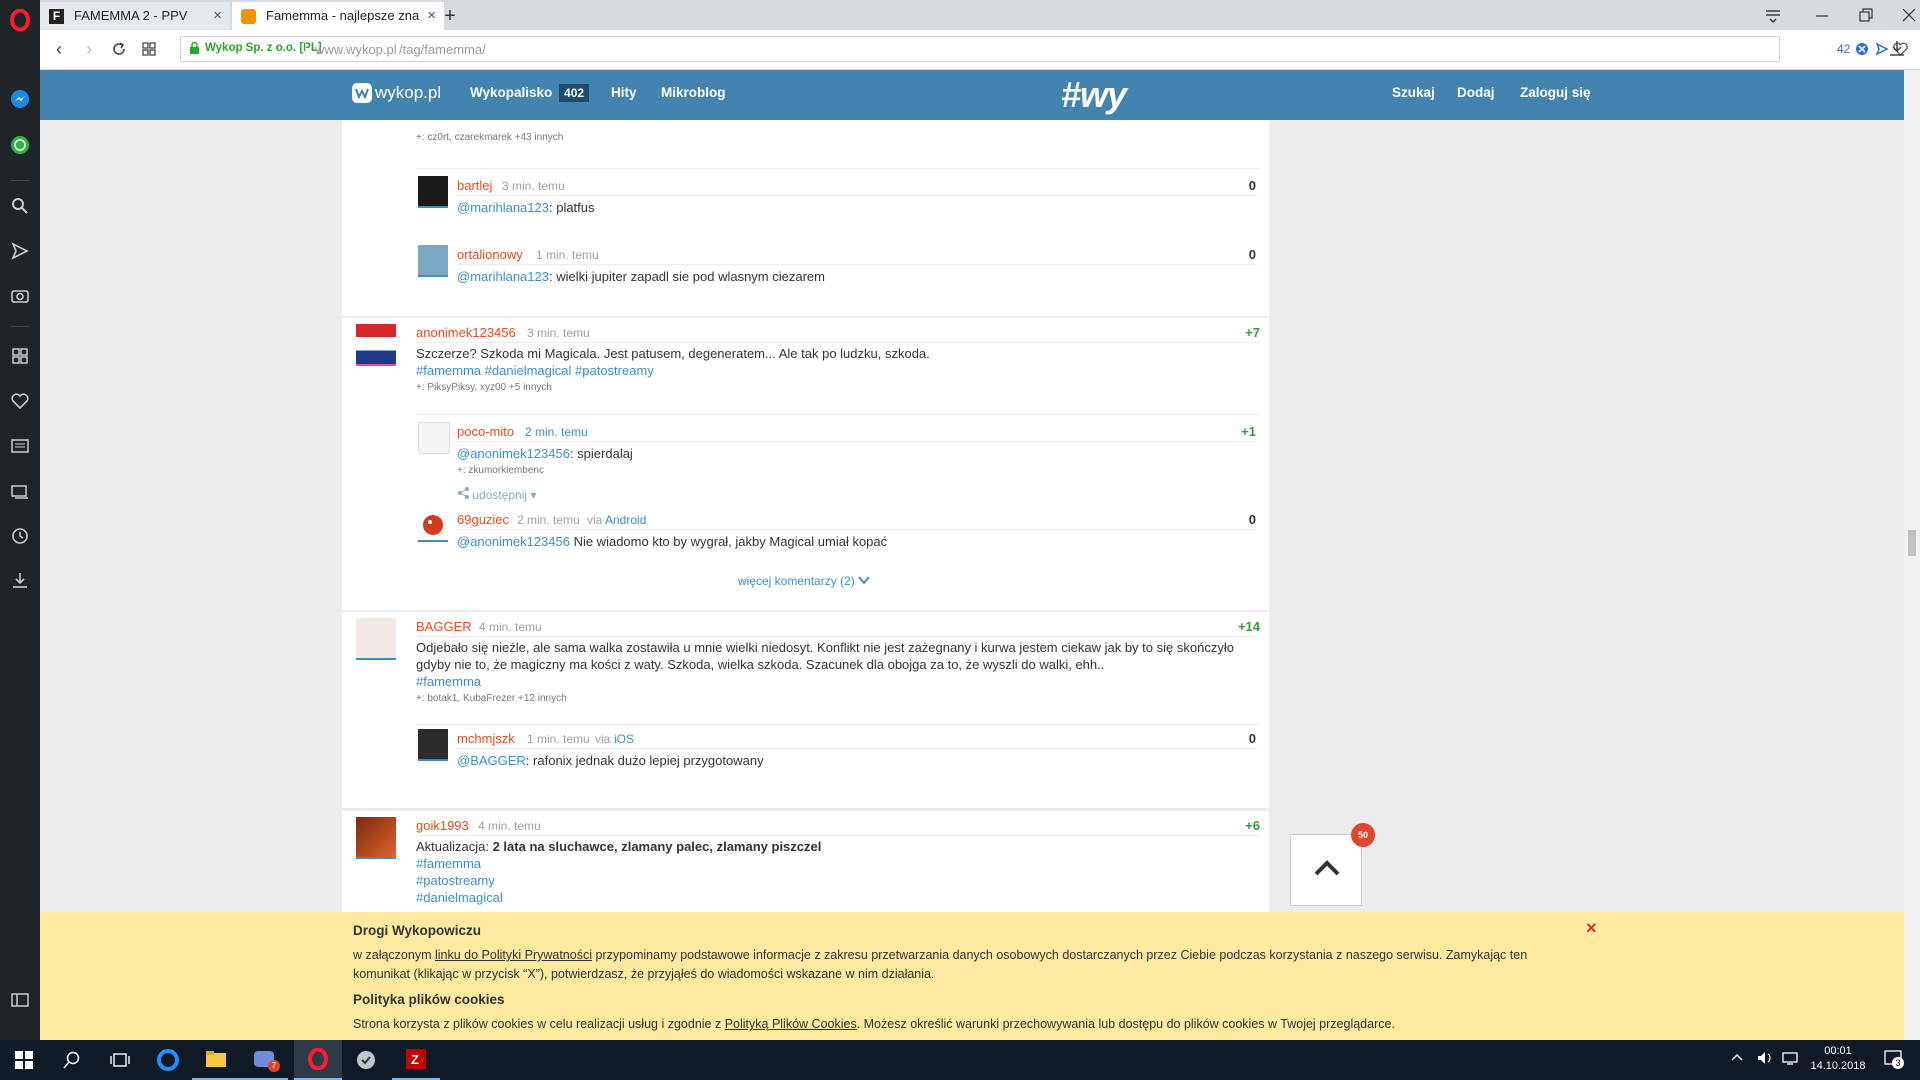 The image size is (1920, 1080). What do you see at coordinates (20, 251) in the screenshot?
I see `send-icon` at bounding box center [20, 251].